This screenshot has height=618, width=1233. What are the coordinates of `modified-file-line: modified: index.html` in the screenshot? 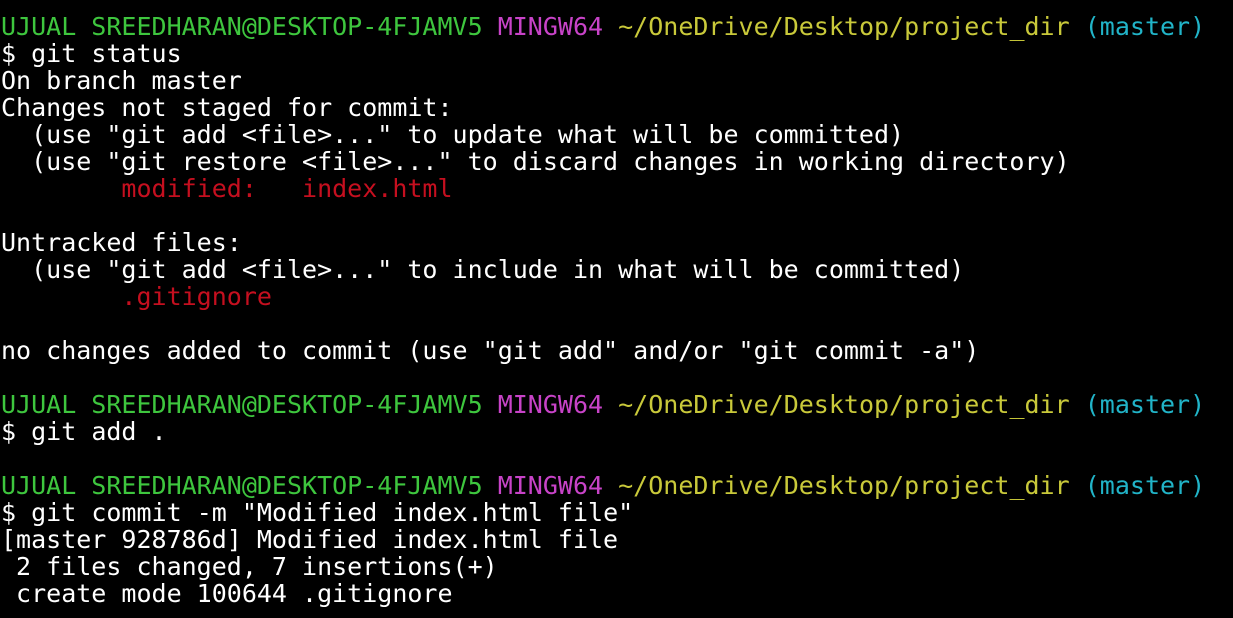 It's located at (227, 188).